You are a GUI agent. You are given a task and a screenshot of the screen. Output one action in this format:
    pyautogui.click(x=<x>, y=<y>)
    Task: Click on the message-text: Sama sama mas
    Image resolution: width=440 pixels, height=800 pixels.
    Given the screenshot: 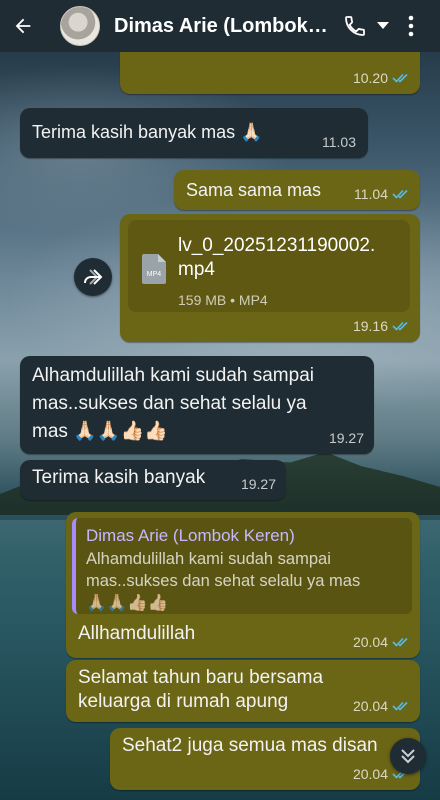 What is the action you would take?
    pyautogui.click(x=254, y=190)
    